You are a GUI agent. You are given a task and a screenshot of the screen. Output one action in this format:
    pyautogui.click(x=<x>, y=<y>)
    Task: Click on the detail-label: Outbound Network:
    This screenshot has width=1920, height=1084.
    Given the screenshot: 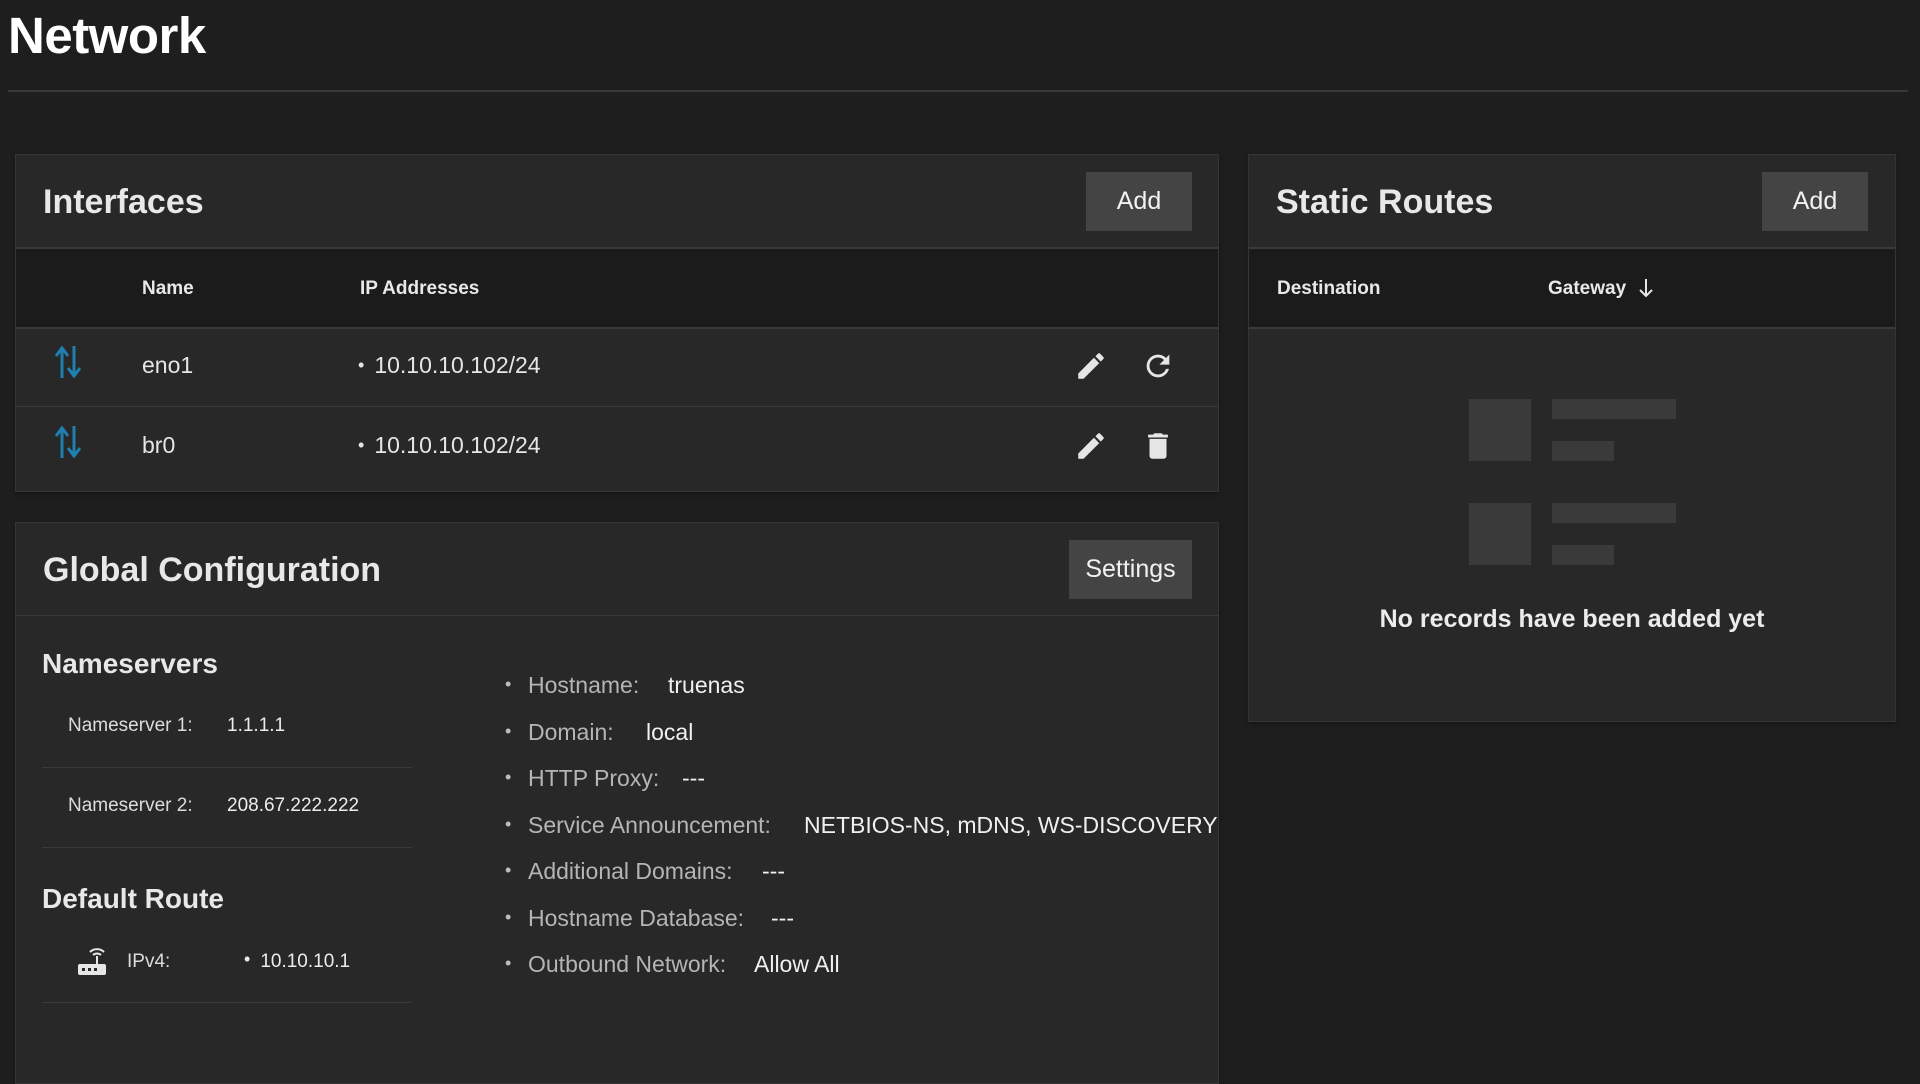 What is the action you would take?
    pyautogui.click(x=627, y=964)
    